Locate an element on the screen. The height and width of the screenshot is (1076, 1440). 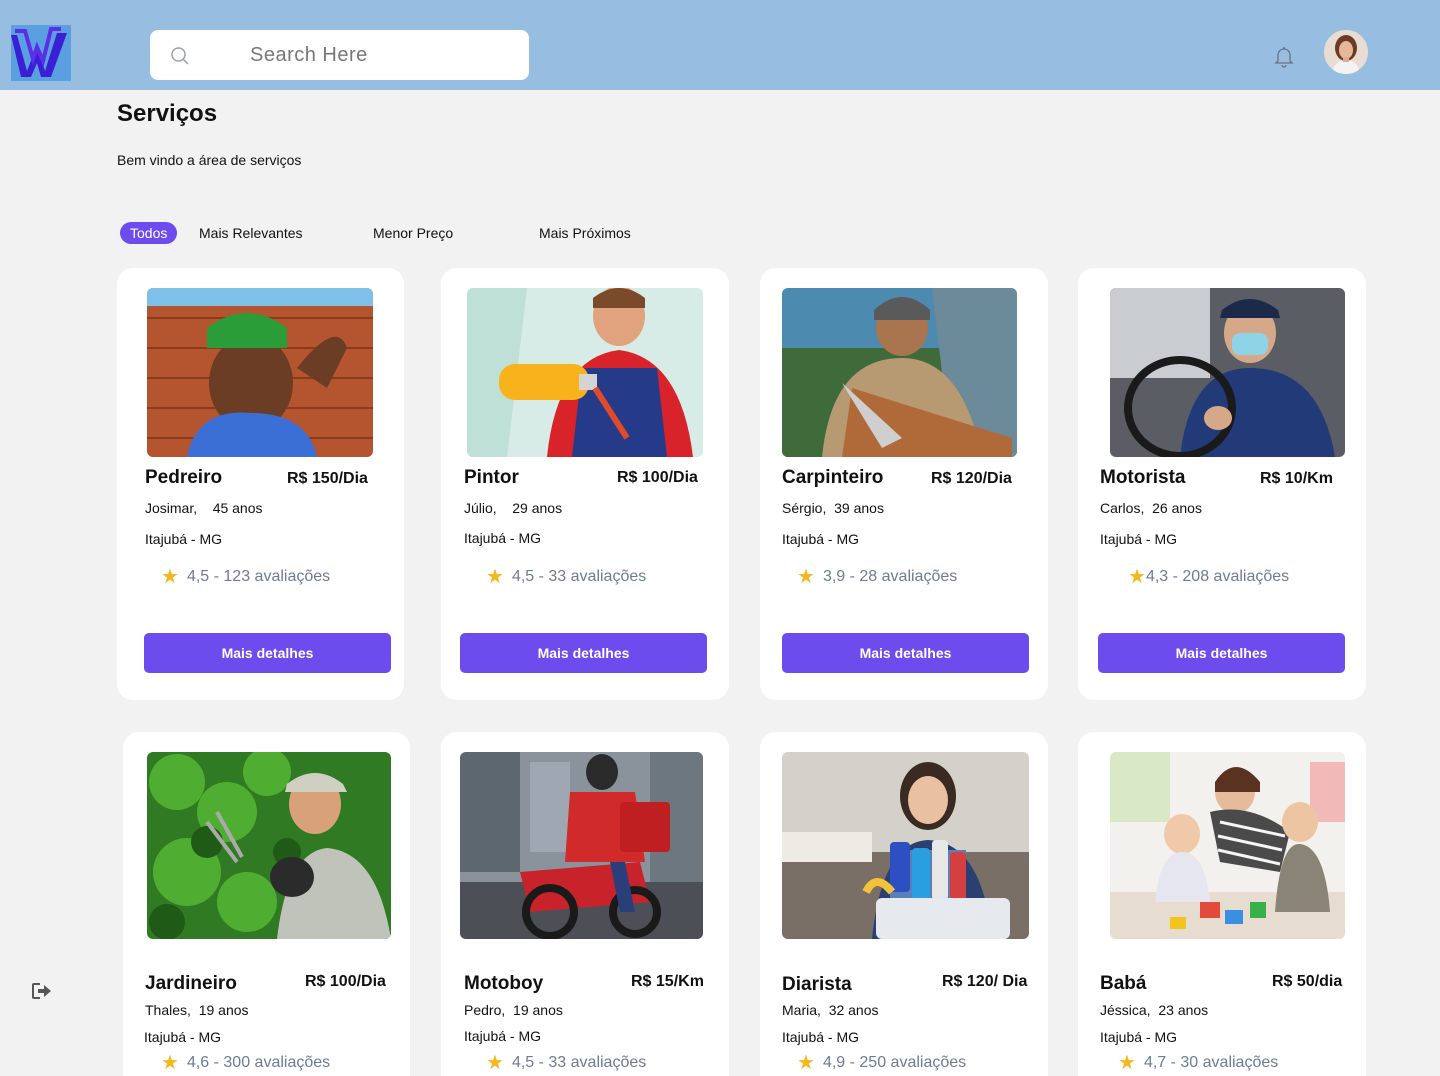
search-bar is located at coordinates (339, 55).